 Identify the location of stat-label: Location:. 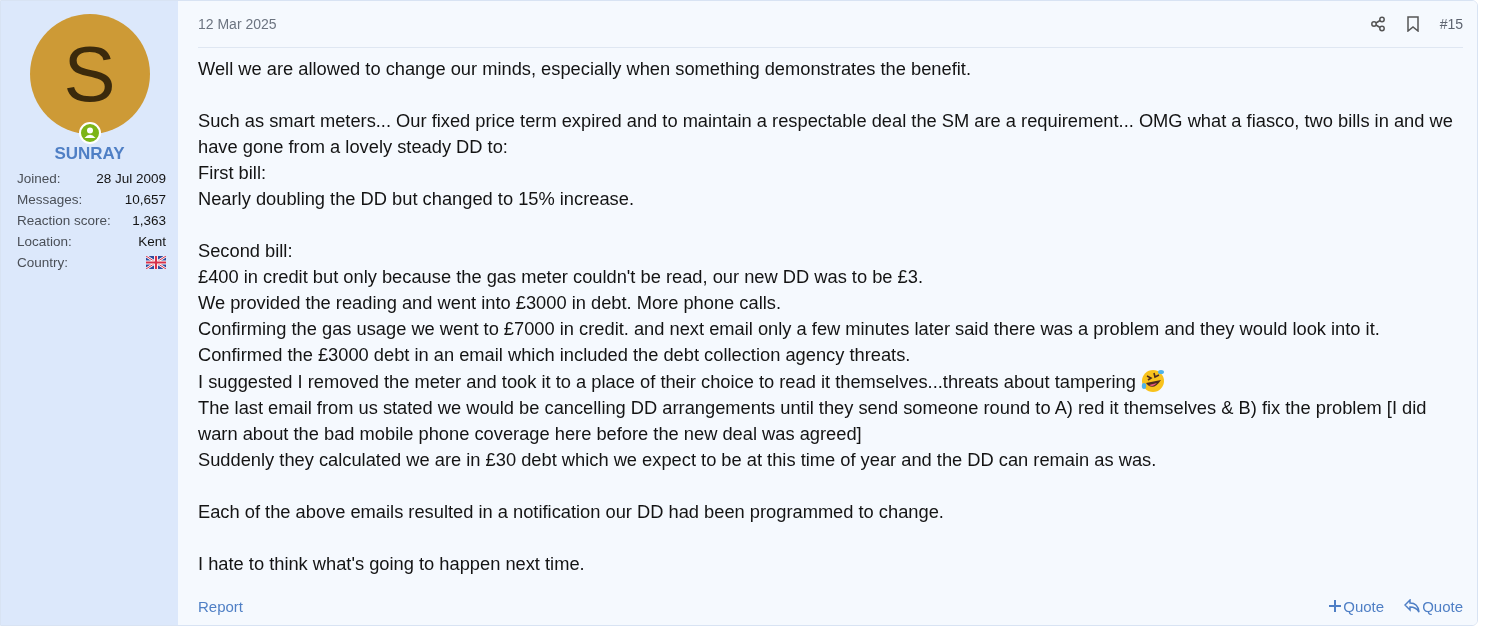
(44, 242).